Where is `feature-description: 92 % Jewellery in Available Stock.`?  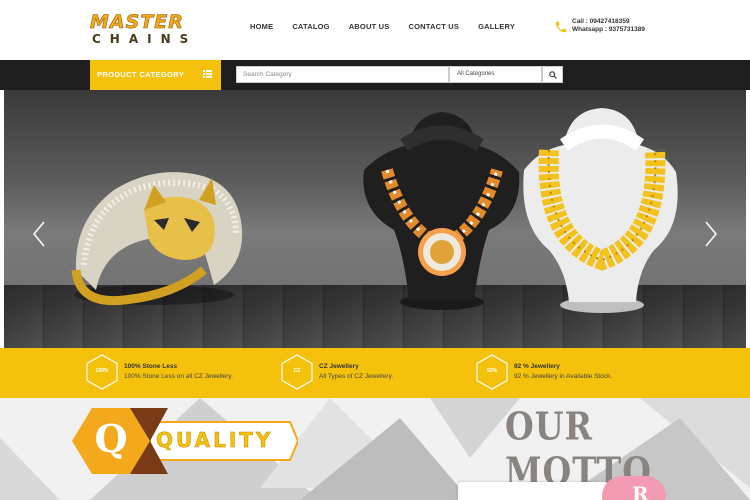 feature-description: 92 % Jewellery in Available Stock. is located at coordinates (563, 376).